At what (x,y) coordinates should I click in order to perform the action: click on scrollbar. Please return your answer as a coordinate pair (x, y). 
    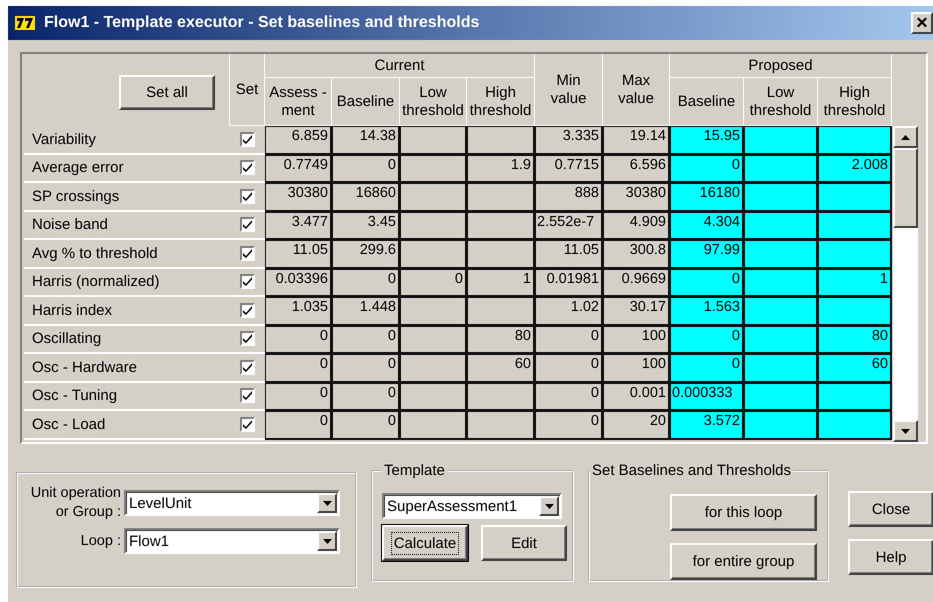
    Looking at the image, I should click on (905, 284).